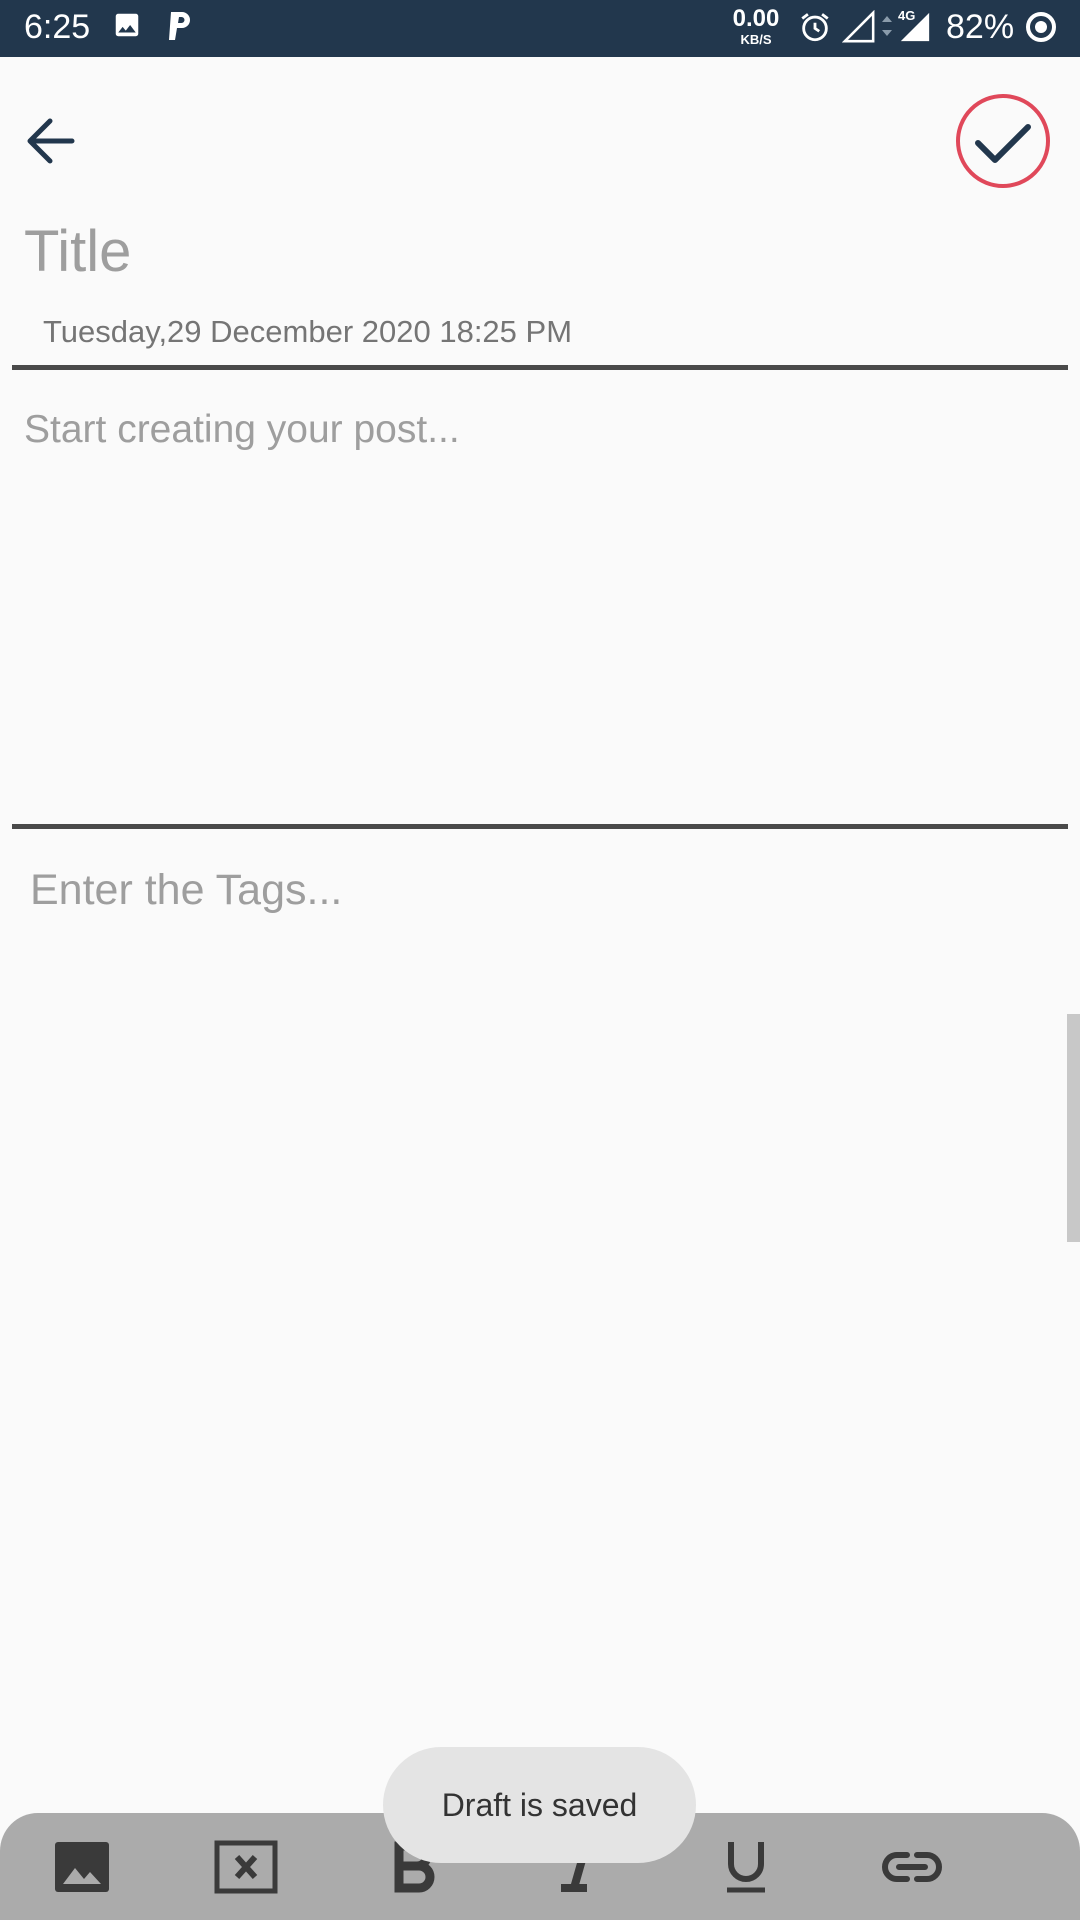 This screenshot has height=1920, width=1080. I want to click on underline-button, so click(746, 1867).